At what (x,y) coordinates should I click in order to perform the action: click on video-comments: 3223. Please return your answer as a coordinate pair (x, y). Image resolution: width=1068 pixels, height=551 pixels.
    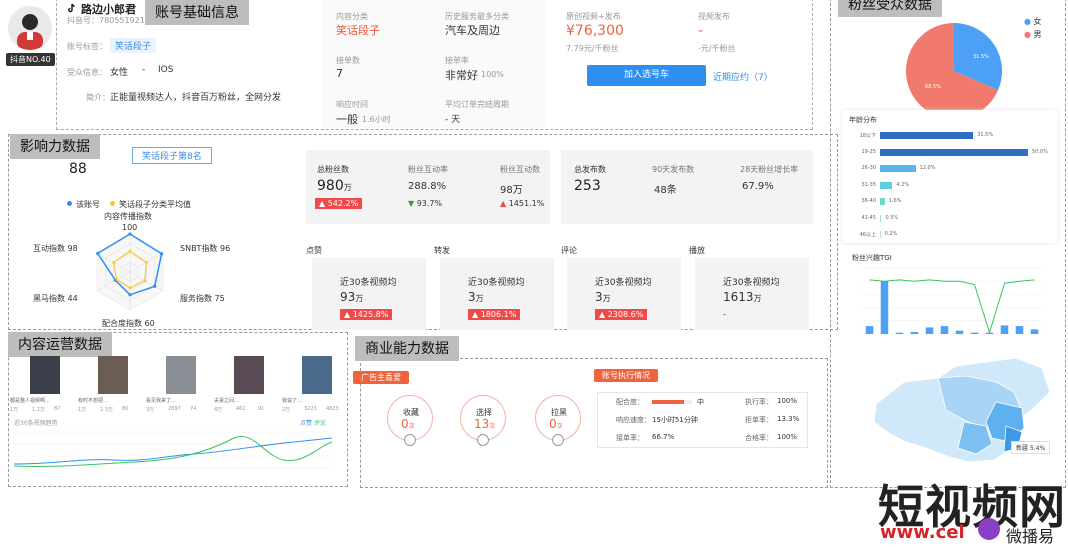
    Looking at the image, I should click on (310, 409).